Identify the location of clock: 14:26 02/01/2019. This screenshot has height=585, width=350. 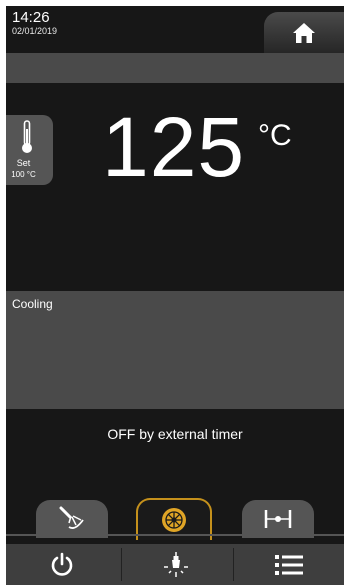
(34, 23).